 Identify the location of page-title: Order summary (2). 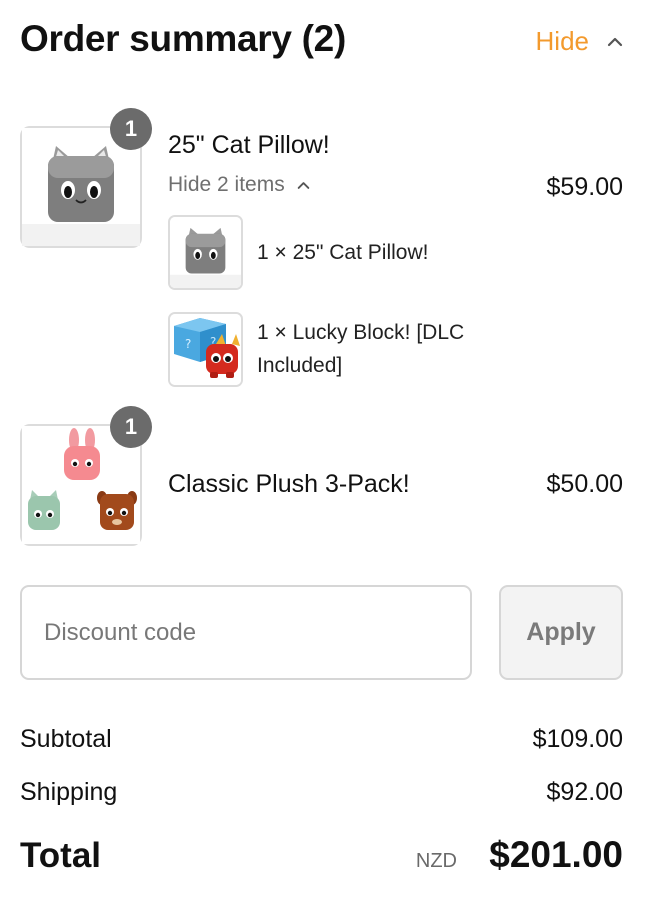
(183, 38).